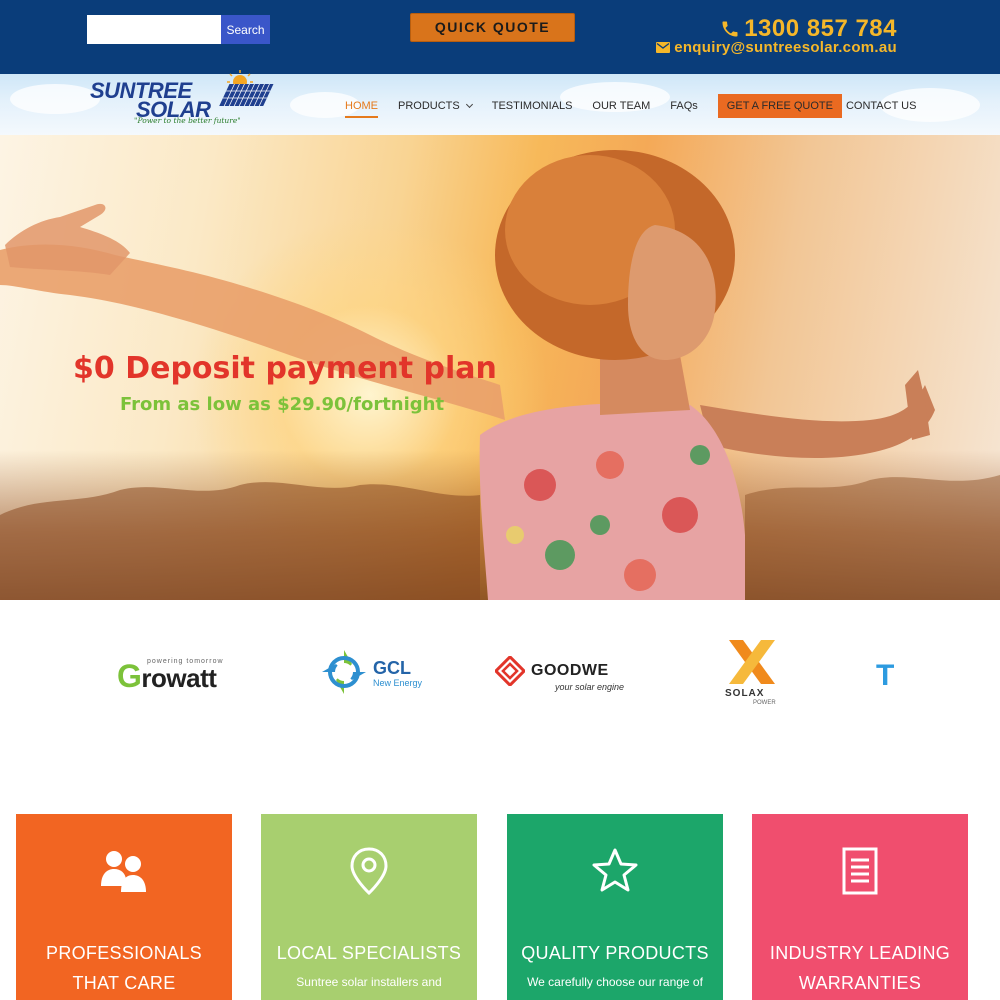  Describe the element at coordinates (730, 29) in the screenshot. I see `phone-icon` at that location.